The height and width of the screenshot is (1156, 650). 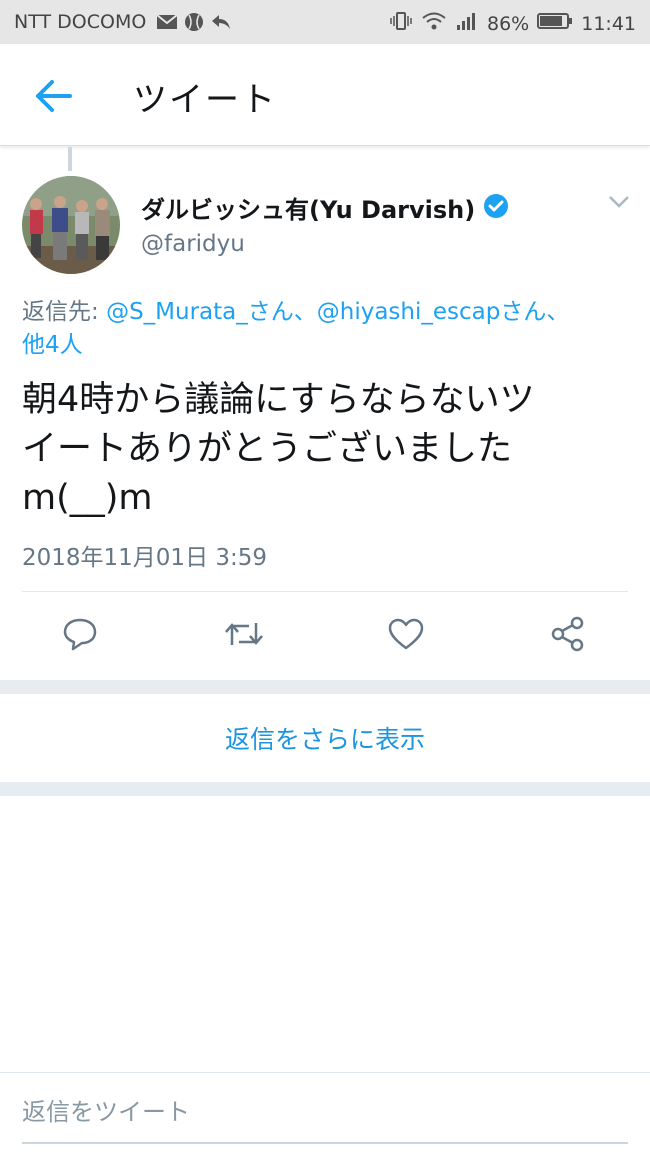 I want to click on avatar, so click(x=71, y=225).